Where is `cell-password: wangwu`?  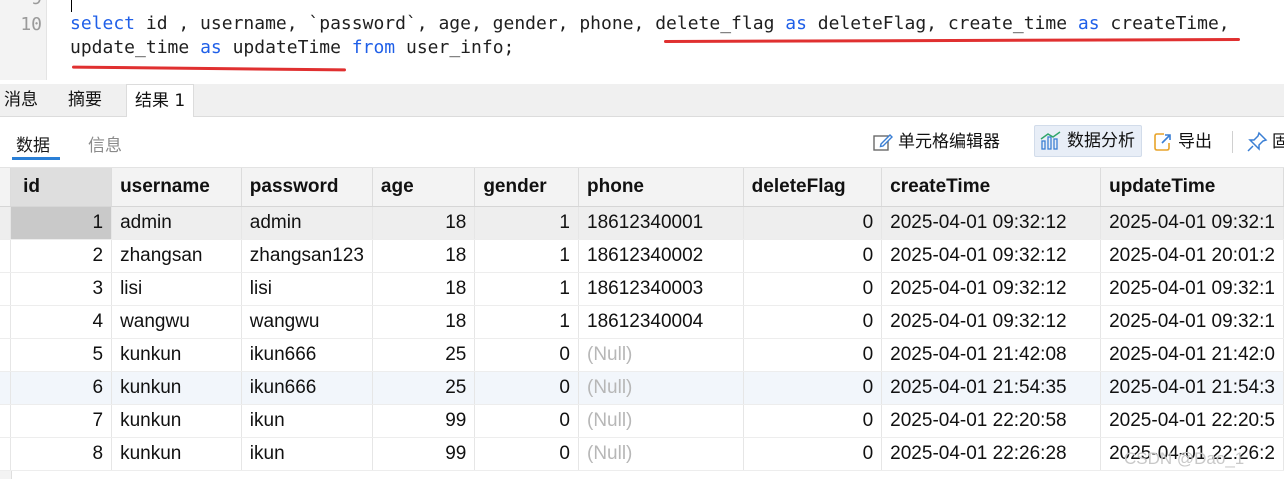 cell-password: wangwu is located at coordinates (307, 322).